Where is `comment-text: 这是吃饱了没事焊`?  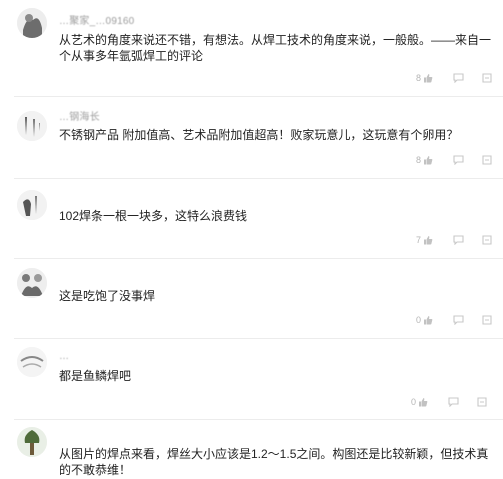 comment-text: 这是吃饱了没事焊 is located at coordinates (107, 296).